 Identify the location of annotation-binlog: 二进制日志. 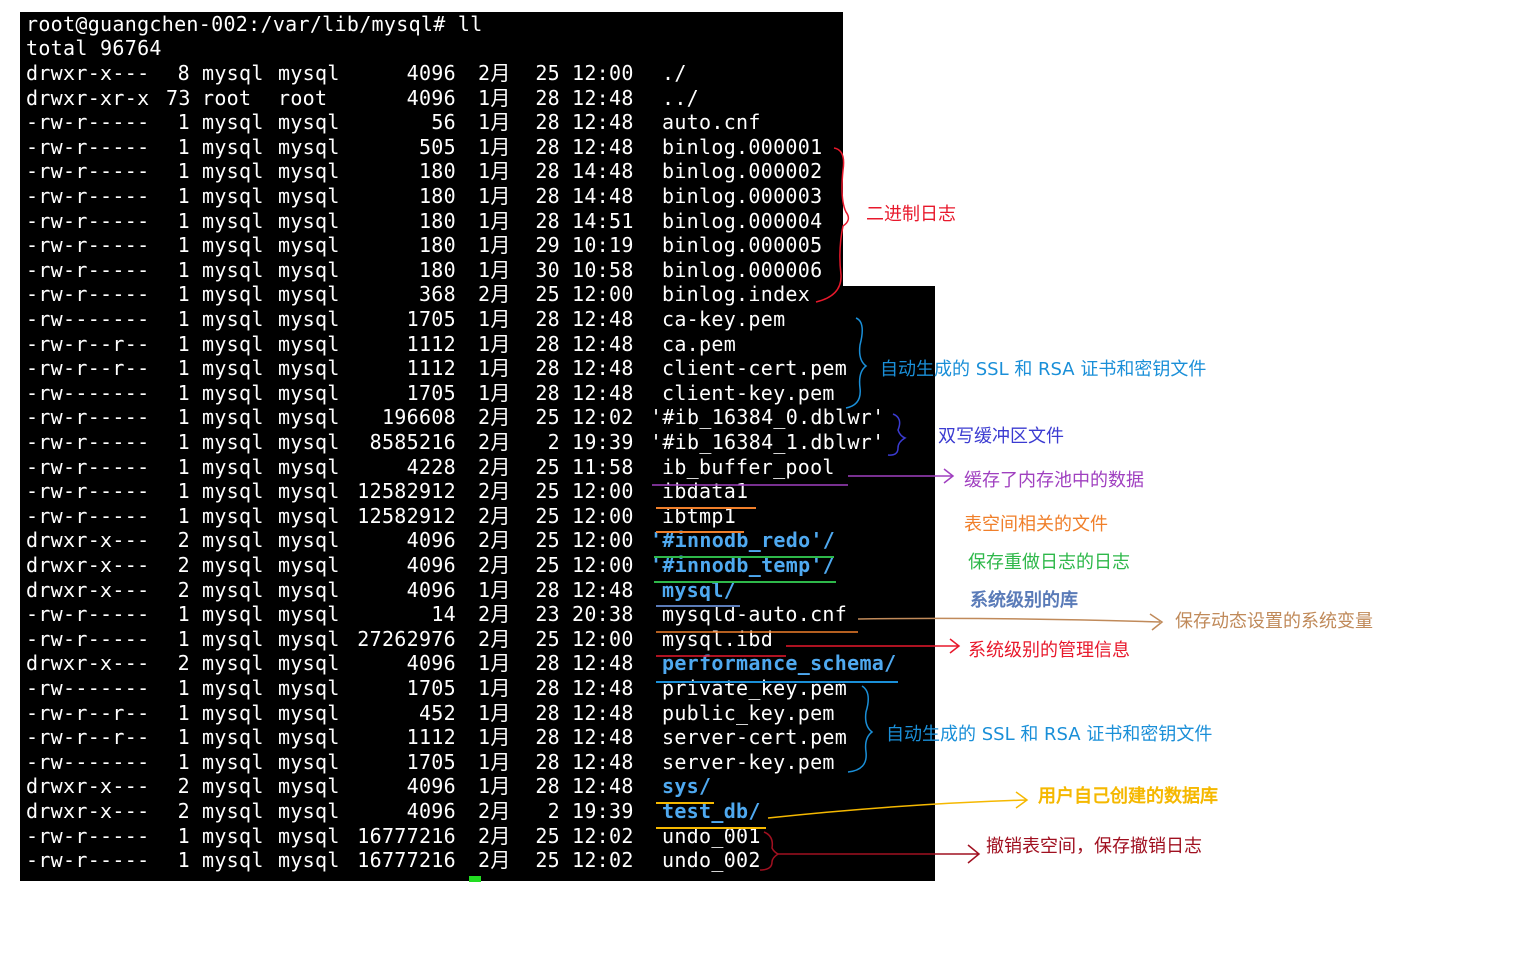
(911, 214).